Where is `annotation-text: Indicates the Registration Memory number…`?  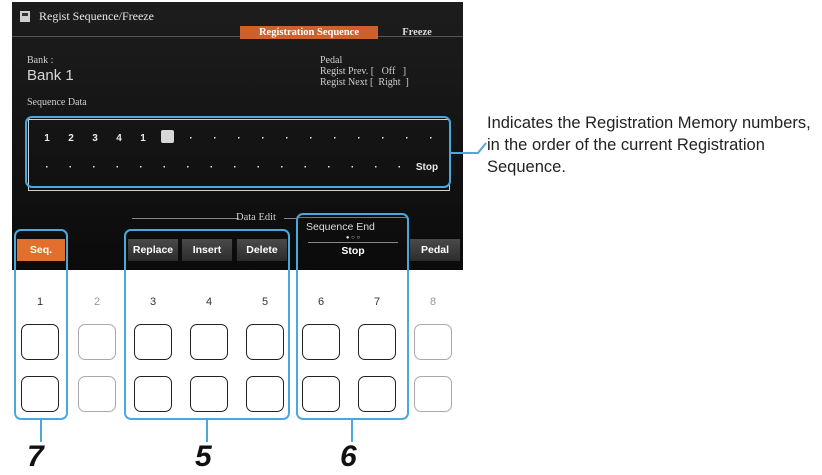
annotation-text: Indicates the Registration Memory number… is located at coordinates (649, 145).